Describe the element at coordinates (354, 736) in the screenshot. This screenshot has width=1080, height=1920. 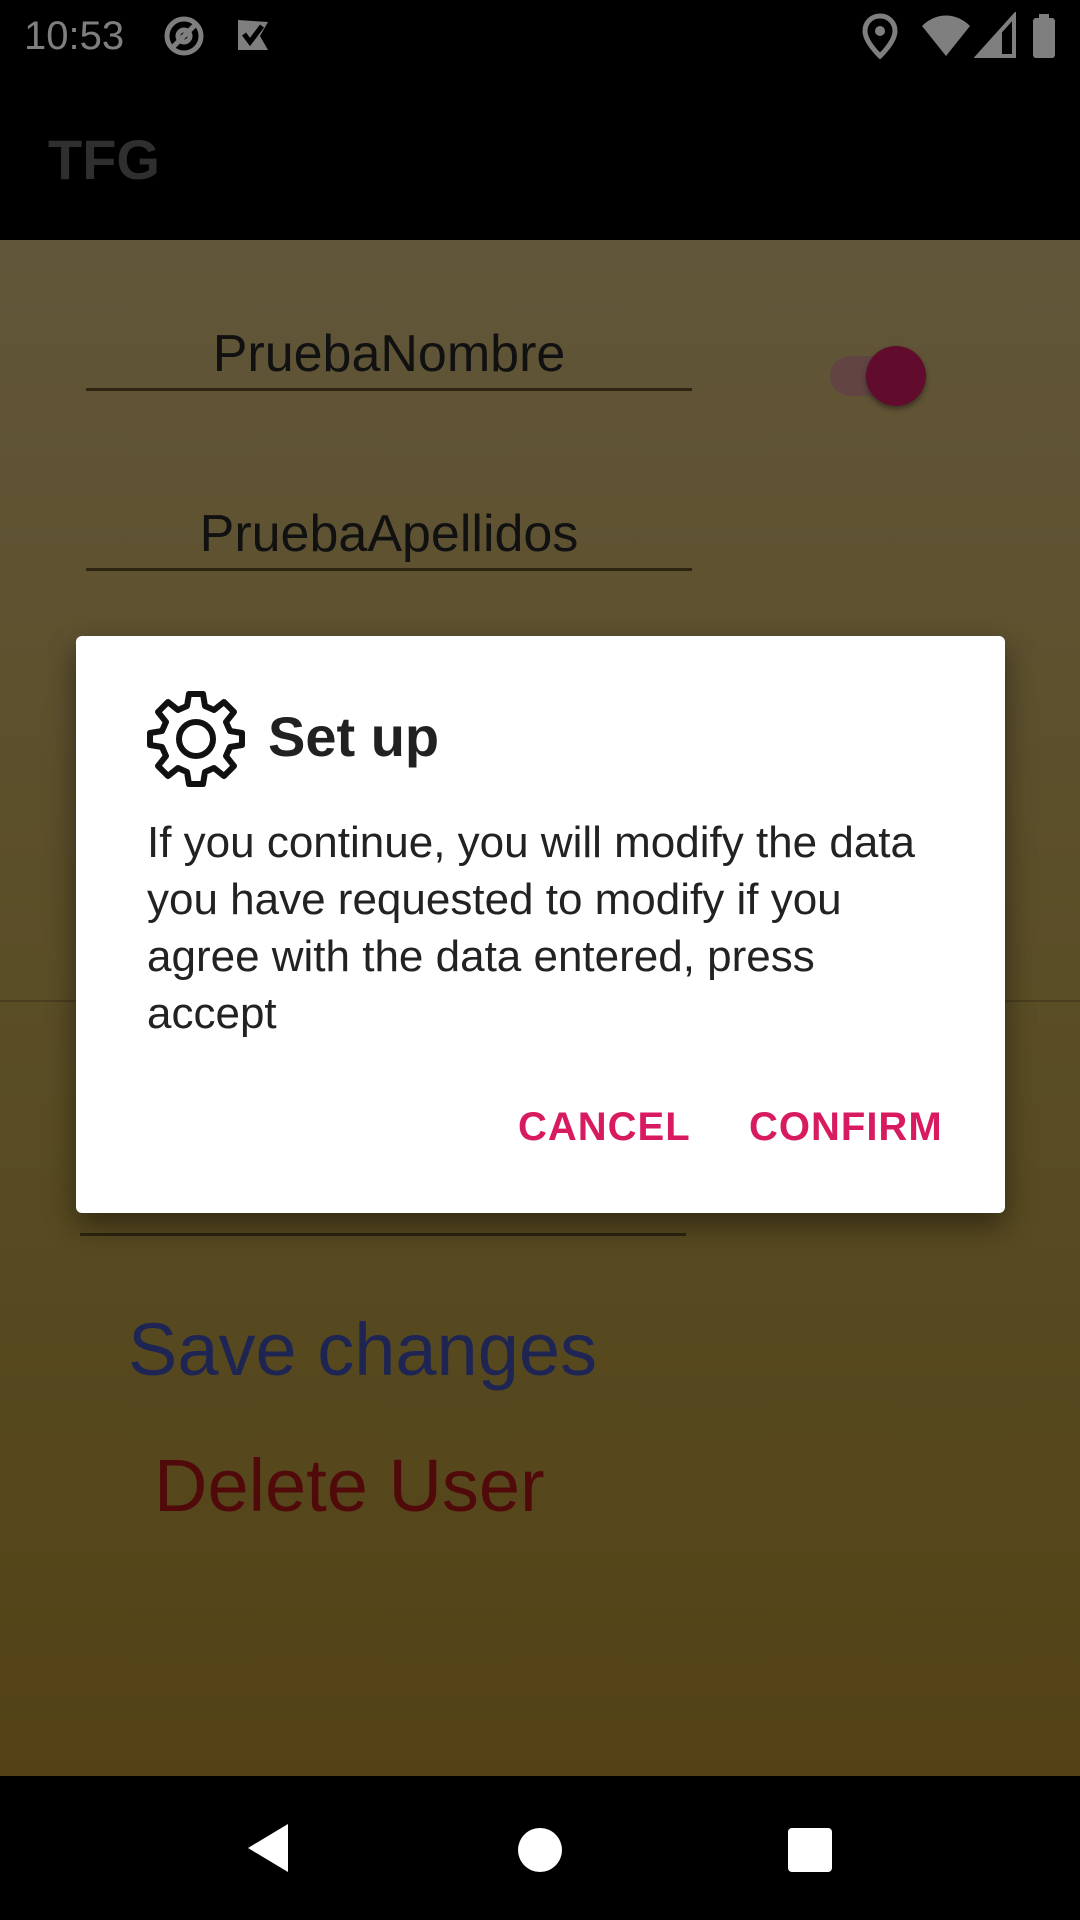
I see `dialog-title: Set up` at that location.